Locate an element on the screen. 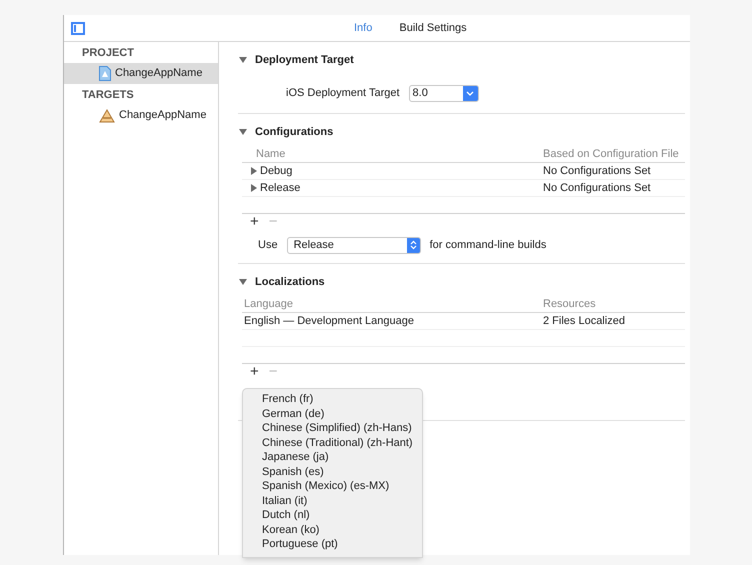 The width and height of the screenshot is (752, 565). menu-item: Spanish (es) is located at coordinates (332, 471).